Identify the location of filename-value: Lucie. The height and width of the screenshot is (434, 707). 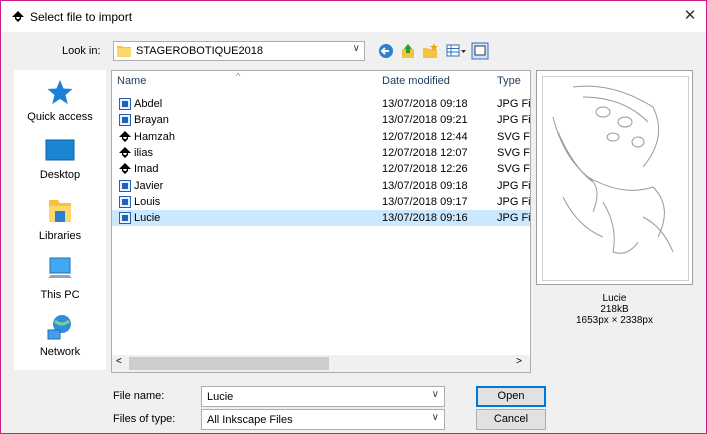
(220, 397).